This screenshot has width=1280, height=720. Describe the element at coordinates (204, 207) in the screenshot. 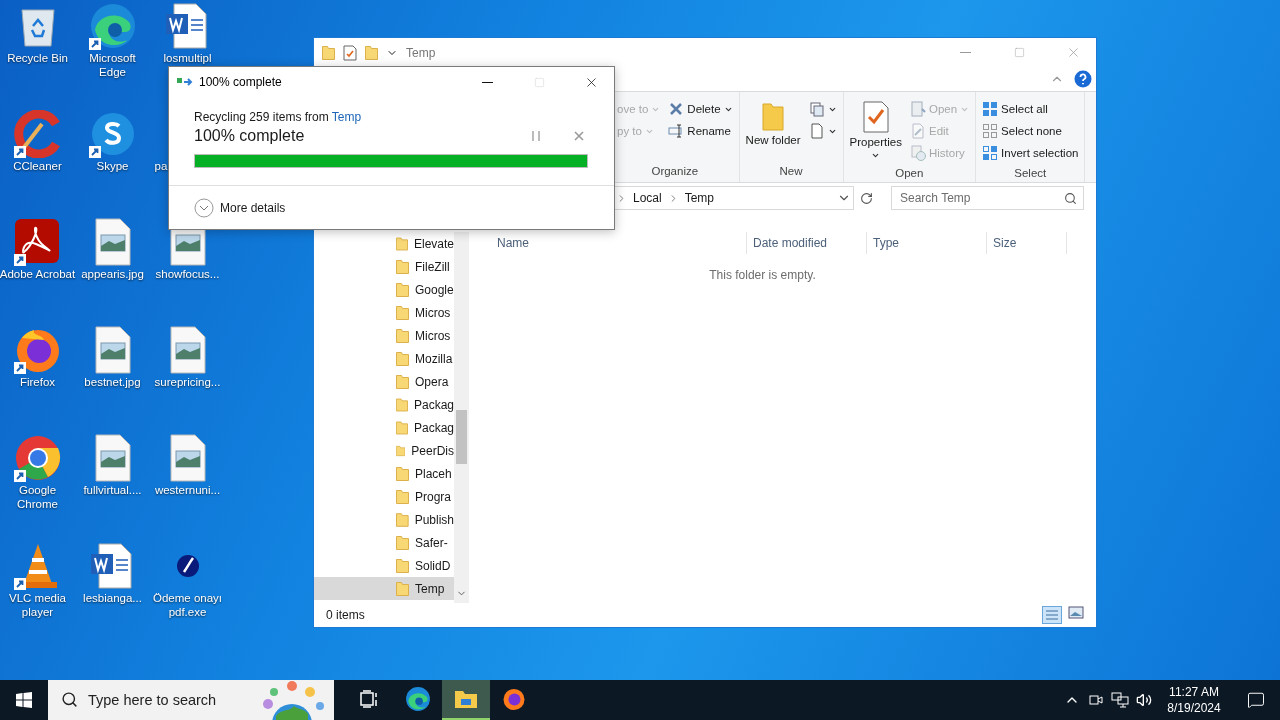

I see `expand-chevron-icon` at that location.